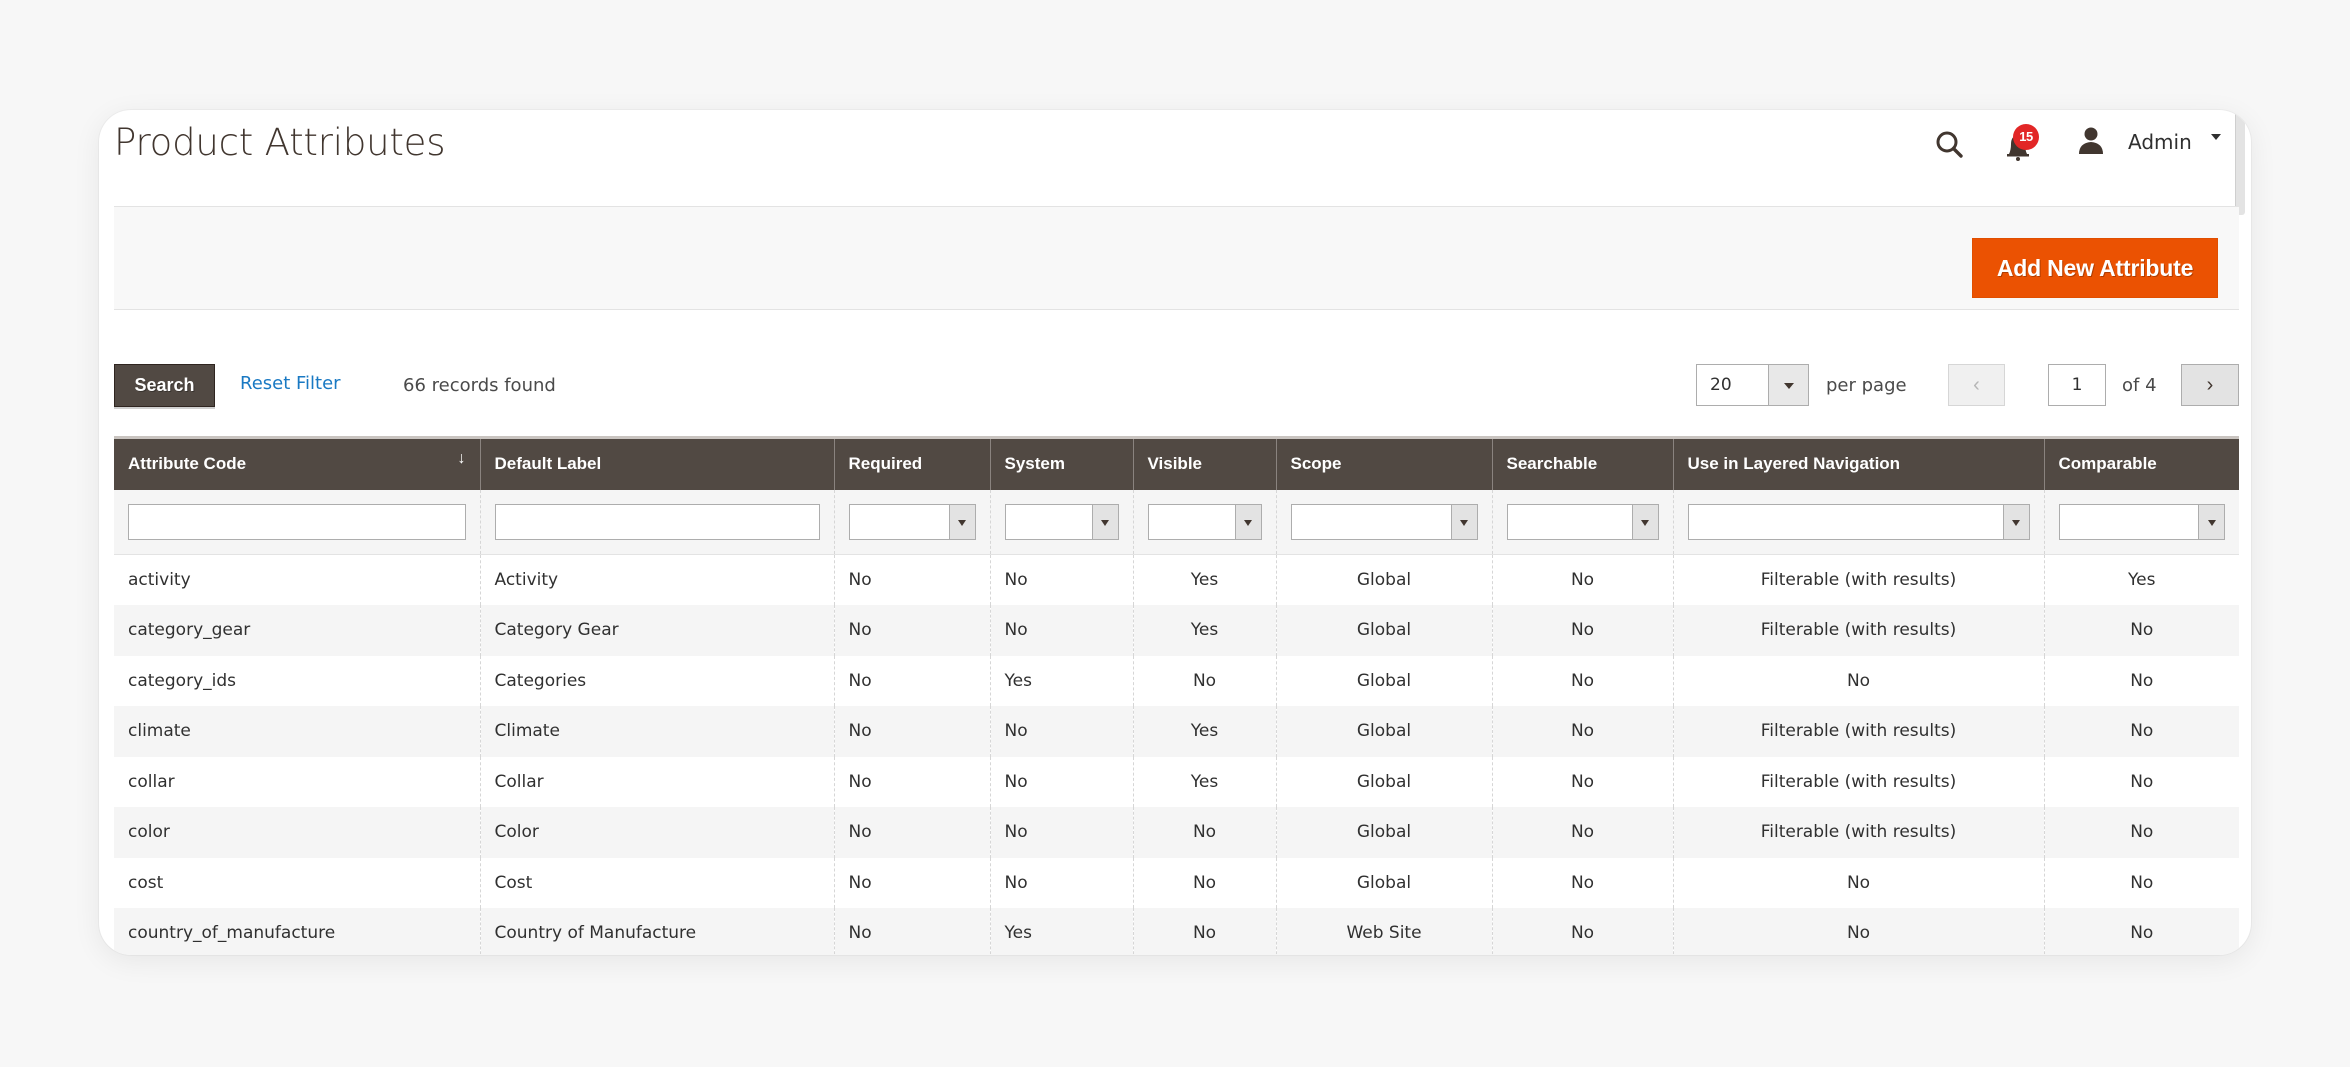  What do you see at coordinates (1061, 521) in the screenshot?
I see `filter-select-system` at bounding box center [1061, 521].